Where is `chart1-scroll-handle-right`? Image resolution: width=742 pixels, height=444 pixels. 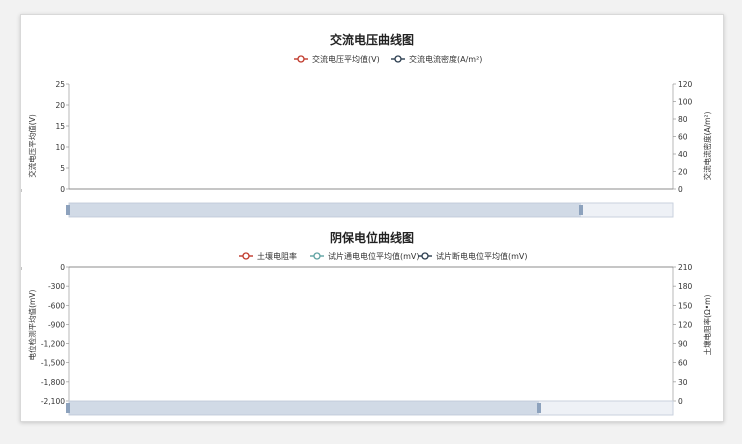 chart1-scroll-handle-right is located at coordinates (581, 210).